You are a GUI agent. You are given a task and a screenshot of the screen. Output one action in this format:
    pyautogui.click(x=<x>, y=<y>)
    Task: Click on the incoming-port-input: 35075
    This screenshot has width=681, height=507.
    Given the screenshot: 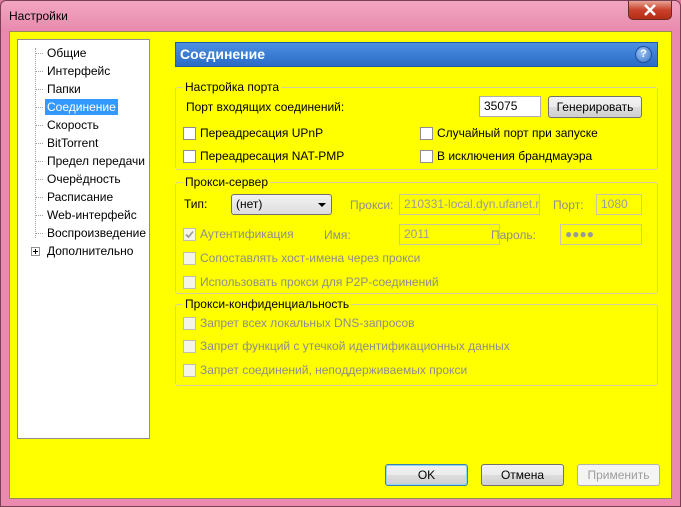 What is the action you would take?
    pyautogui.click(x=510, y=106)
    